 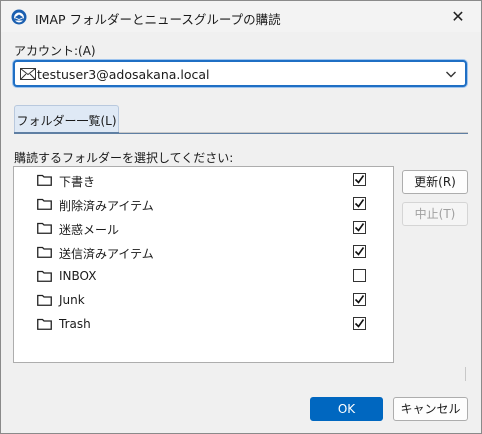 I want to click on thunderbird-app-icon, so click(x=19, y=17).